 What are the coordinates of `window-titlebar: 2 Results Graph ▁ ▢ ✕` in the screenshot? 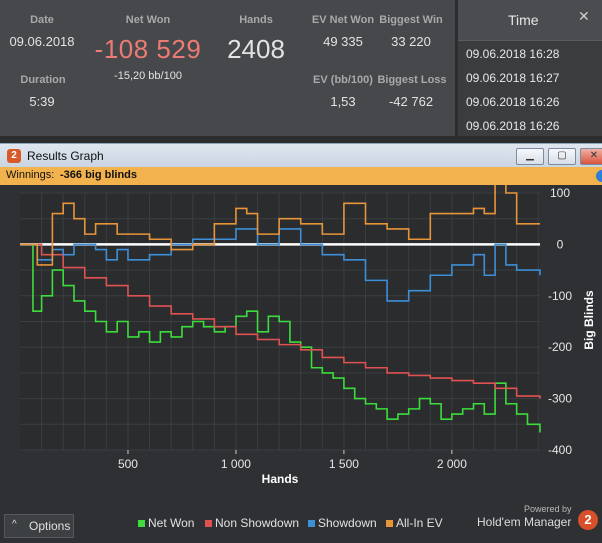 It's located at (301, 155).